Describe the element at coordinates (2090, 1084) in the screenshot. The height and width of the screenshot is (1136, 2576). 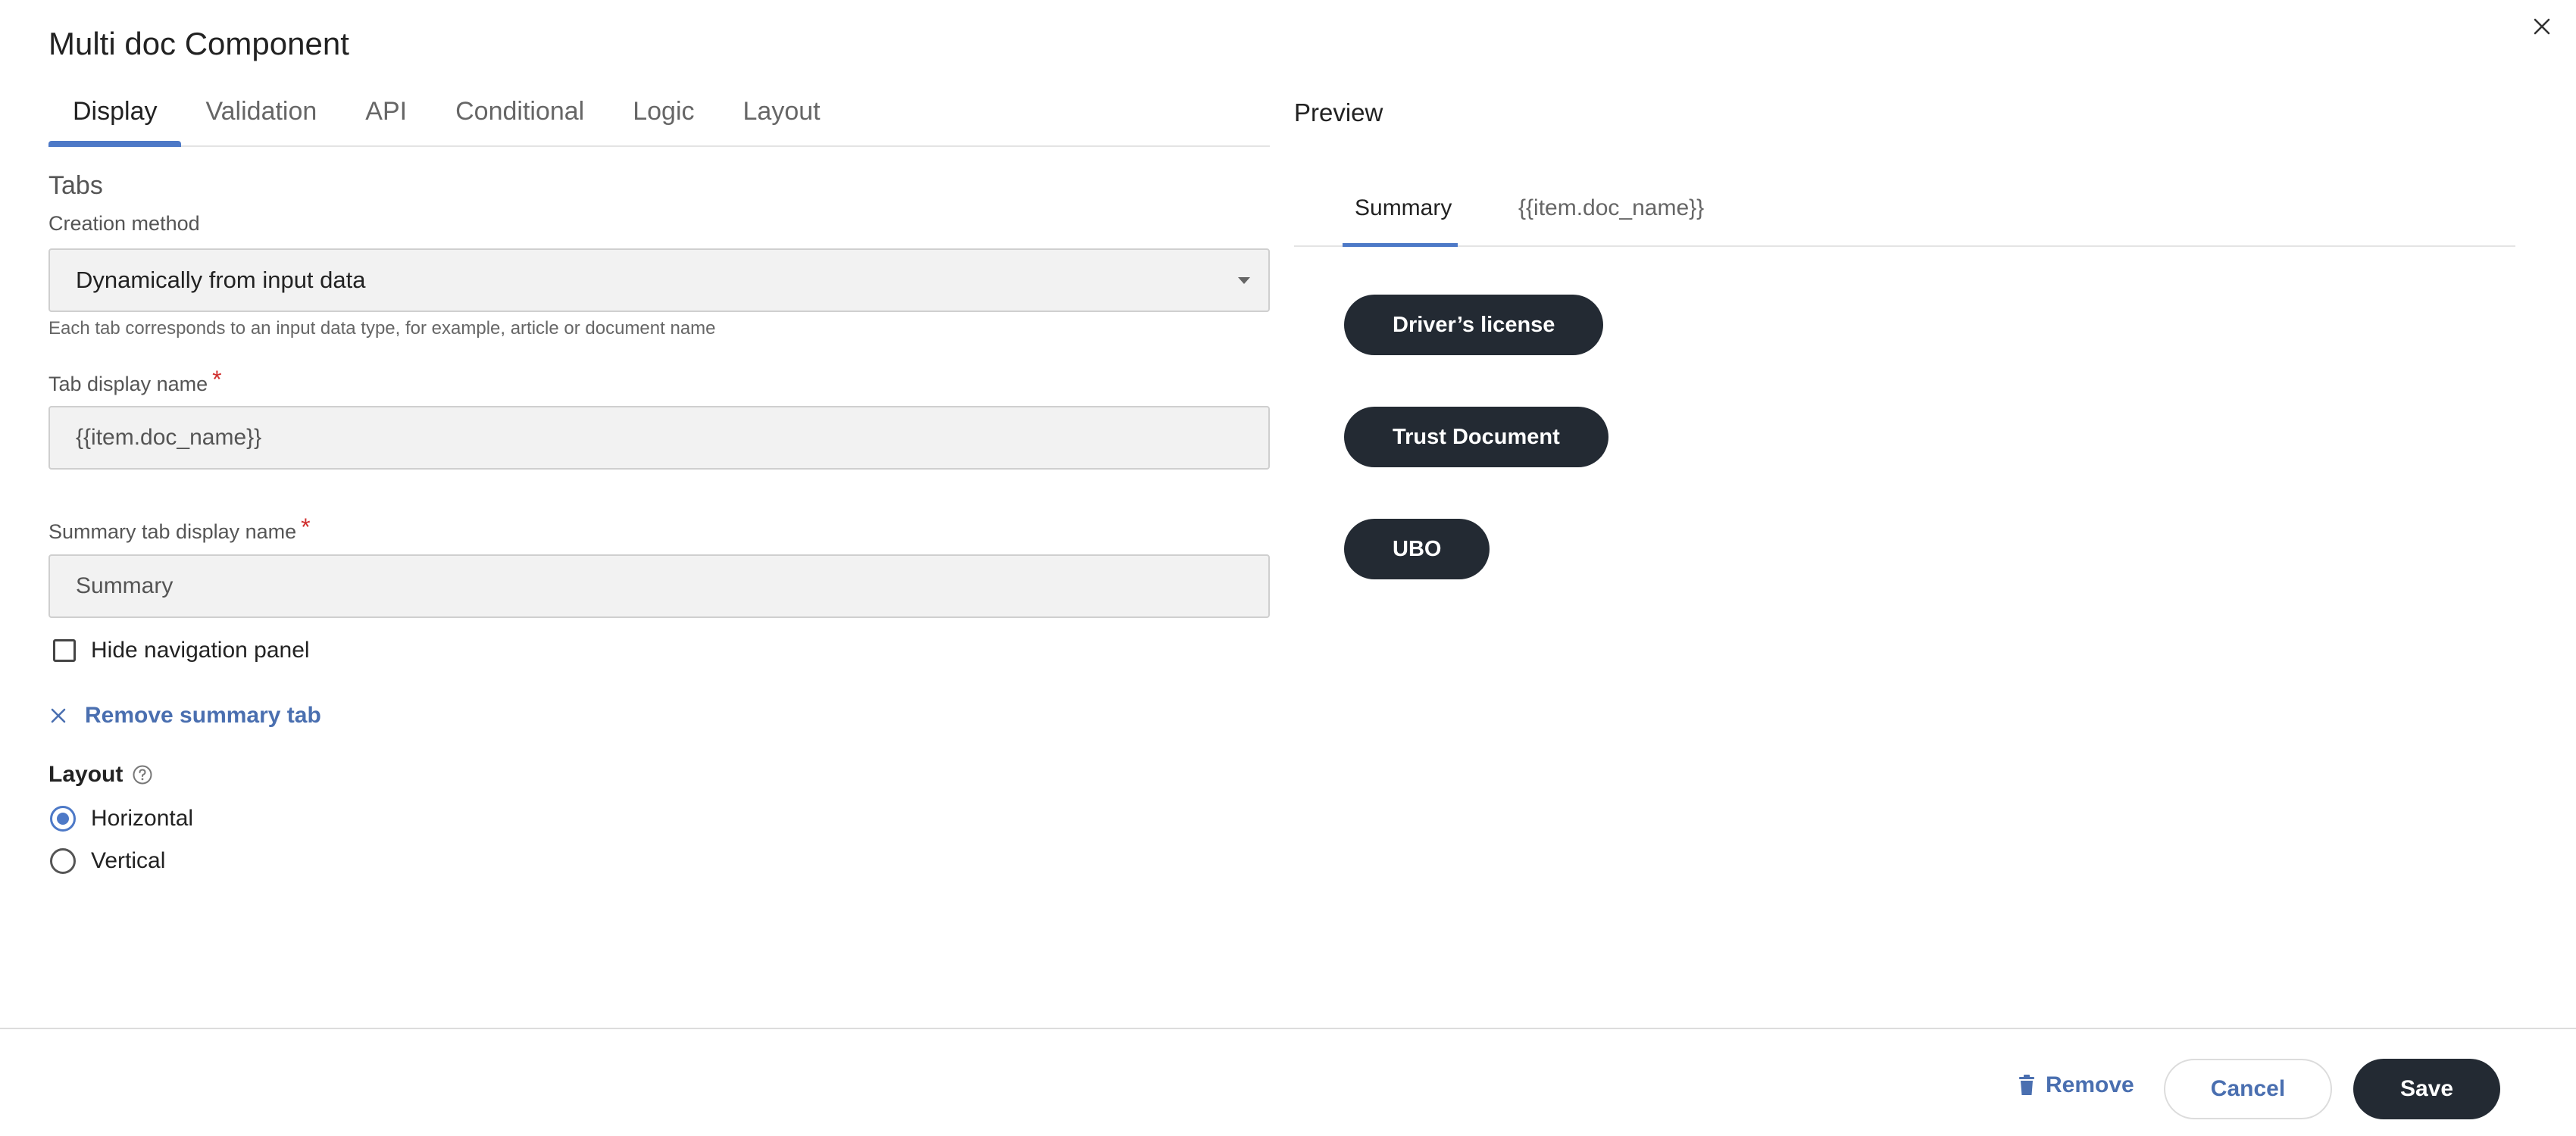
I see `remove-button-label: Remove` at that location.